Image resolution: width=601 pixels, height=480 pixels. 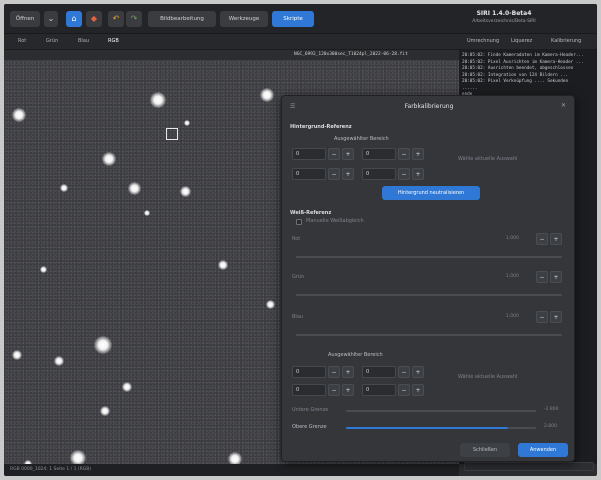 What do you see at coordinates (321, 127) in the screenshot?
I see `background-section-title: Hintergrund-Referenz` at bounding box center [321, 127].